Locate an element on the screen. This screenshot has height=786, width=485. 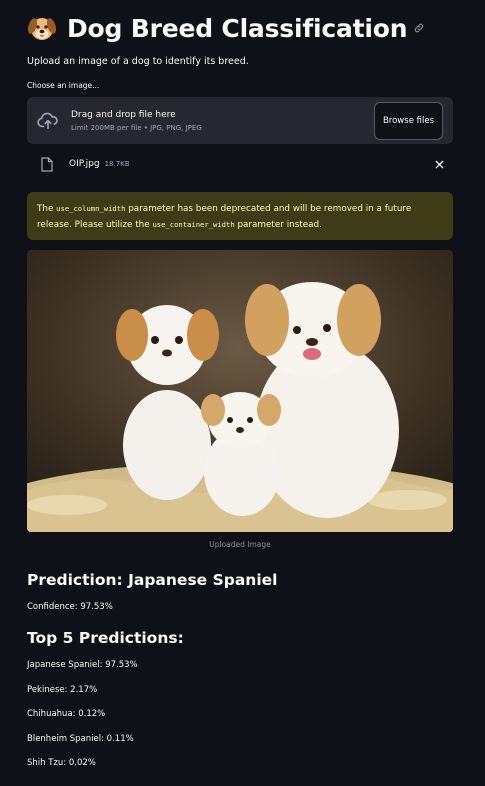
warning-code-column-width: use_column_width is located at coordinates (91, 208).